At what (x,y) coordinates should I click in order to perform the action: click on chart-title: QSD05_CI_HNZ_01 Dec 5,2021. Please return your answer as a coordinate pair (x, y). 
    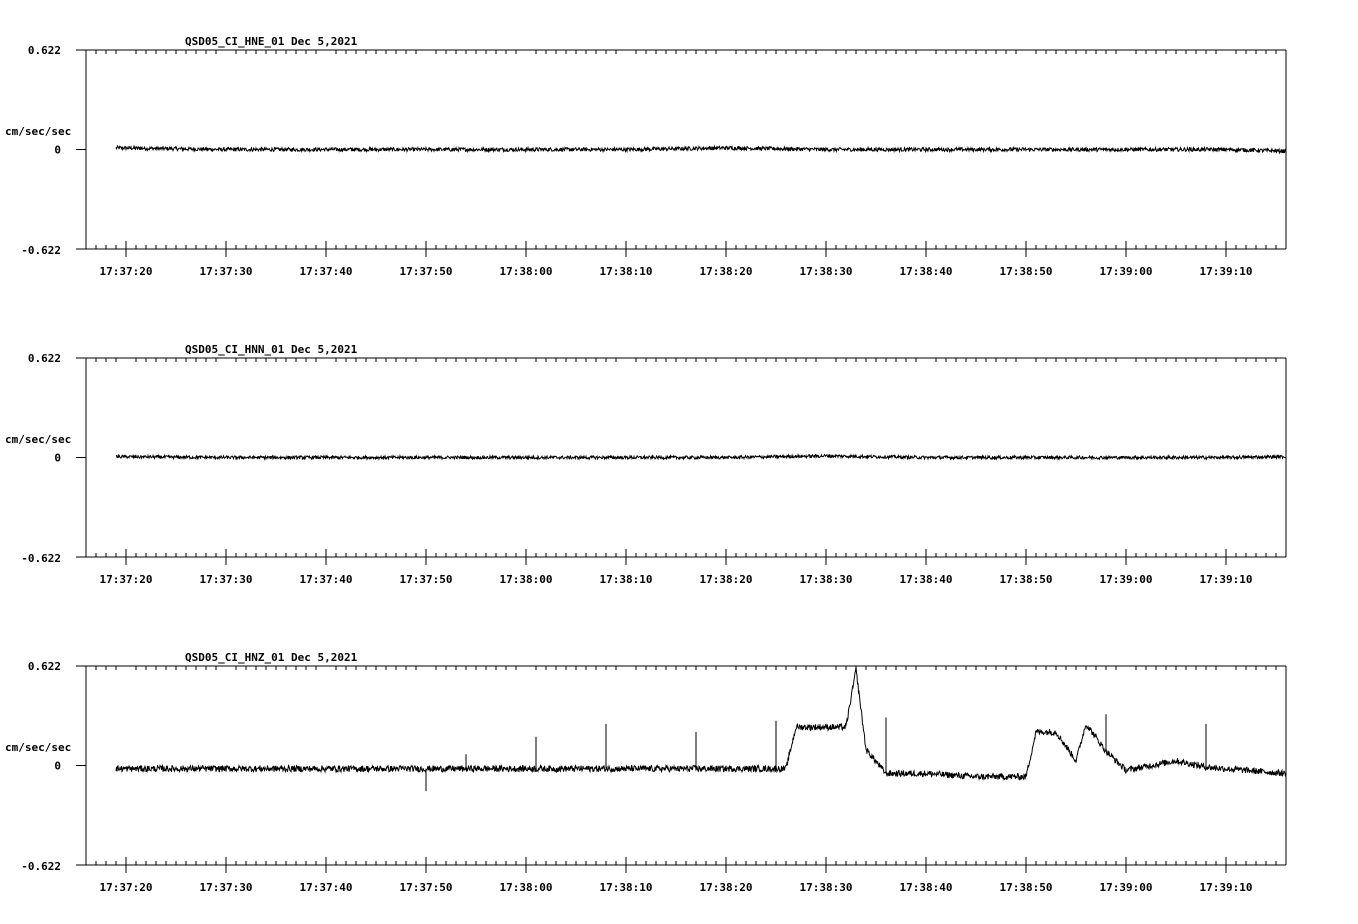
    Looking at the image, I should click on (271, 657).